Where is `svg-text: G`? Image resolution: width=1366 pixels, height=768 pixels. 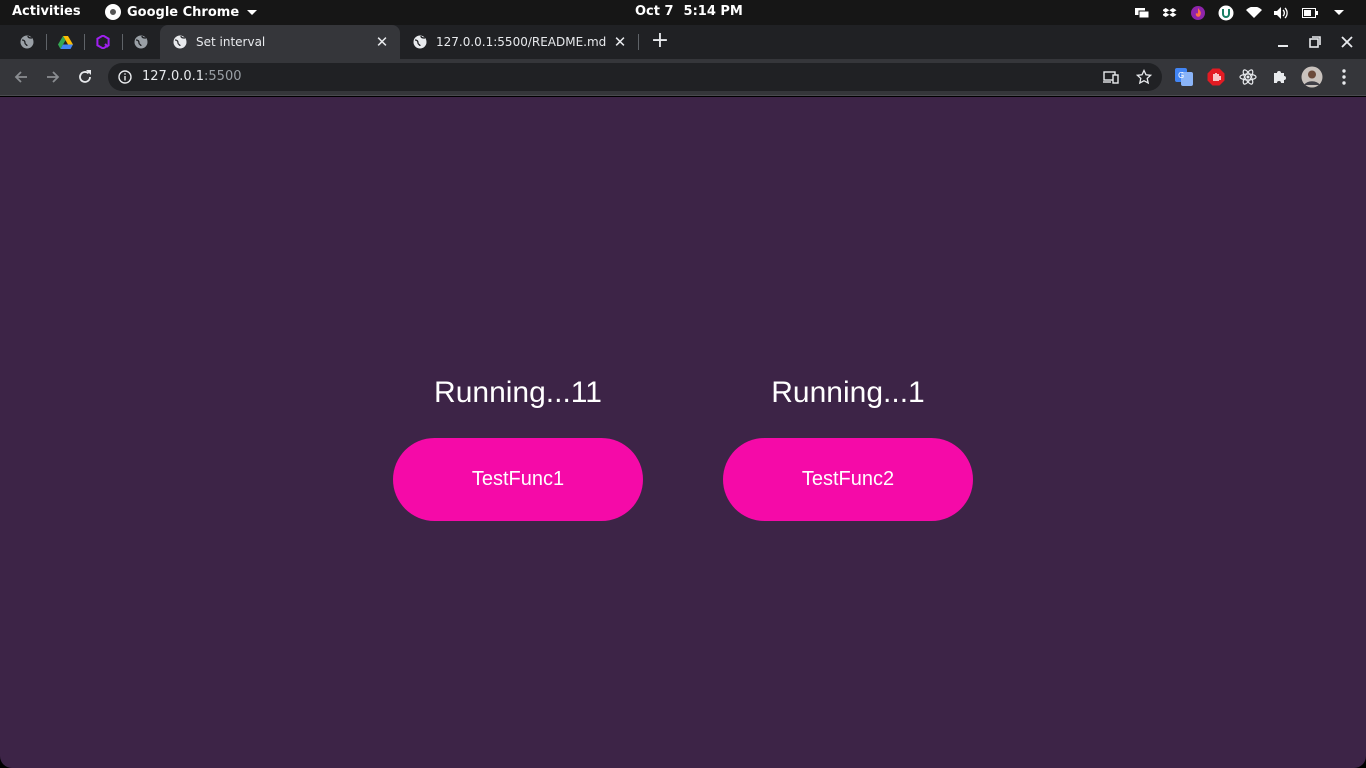 svg-text: G is located at coordinates (1181, 75).